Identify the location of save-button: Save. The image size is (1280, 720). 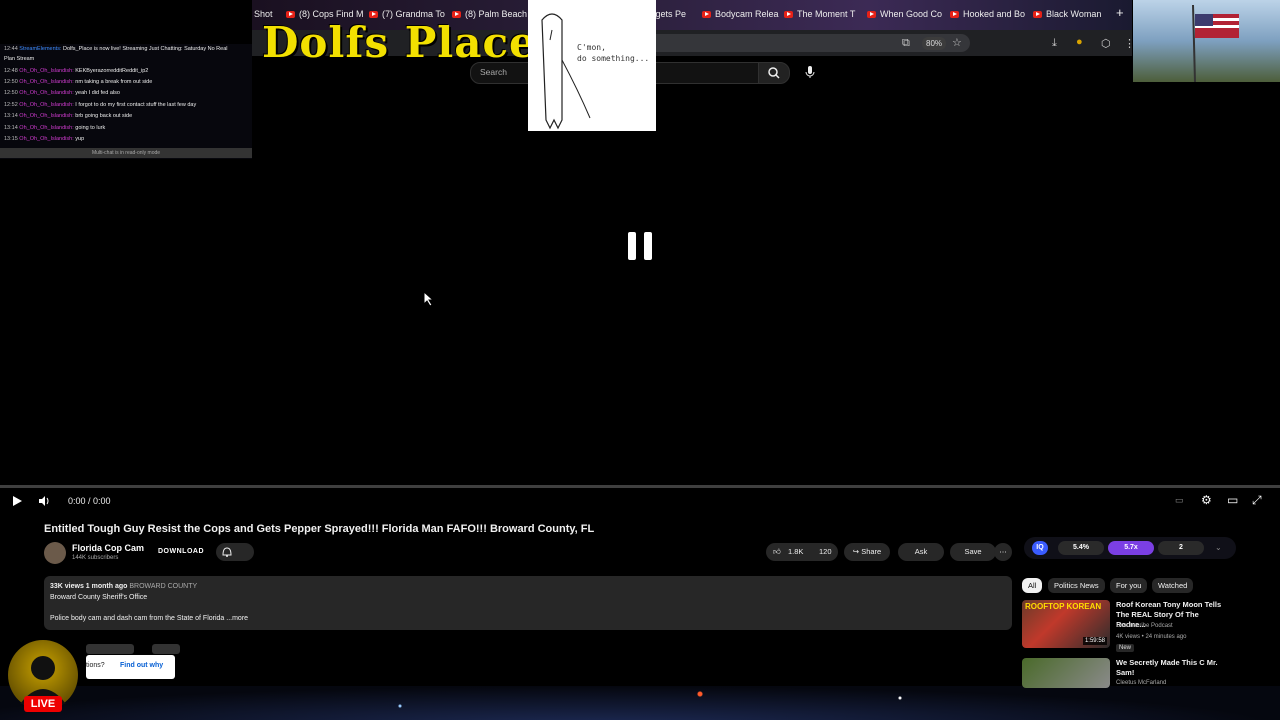
(973, 552).